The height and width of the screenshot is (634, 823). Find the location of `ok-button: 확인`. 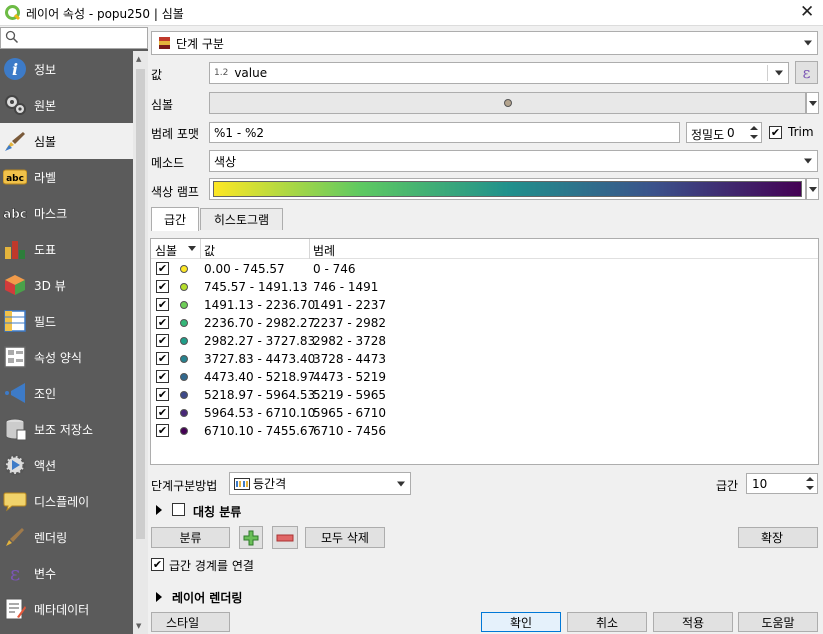

ok-button: 확인 is located at coordinates (521, 622).